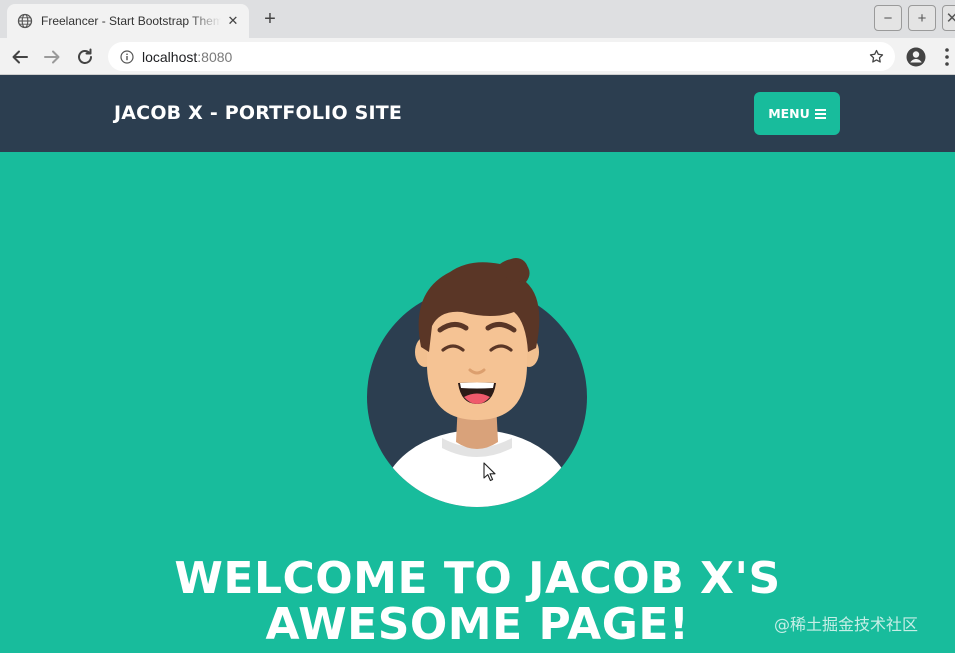  What do you see at coordinates (233, 21) in the screenshot?
I see `tab-close-icon: ✕` at bounding box center [233, 21].